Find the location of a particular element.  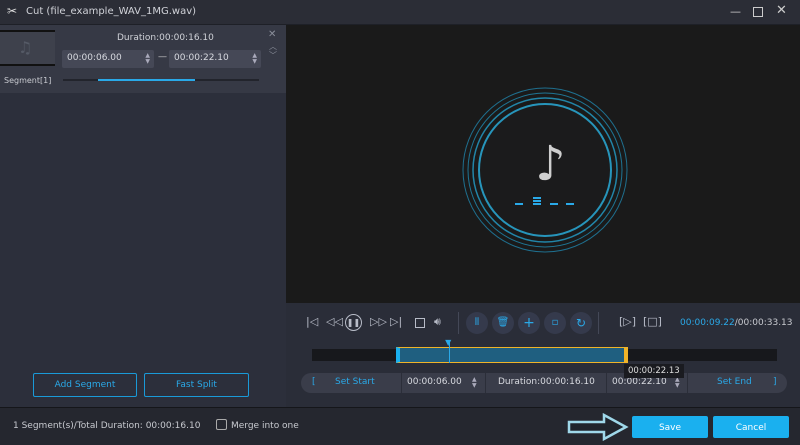

merge-checkbox is located at coordinates (221, 424).